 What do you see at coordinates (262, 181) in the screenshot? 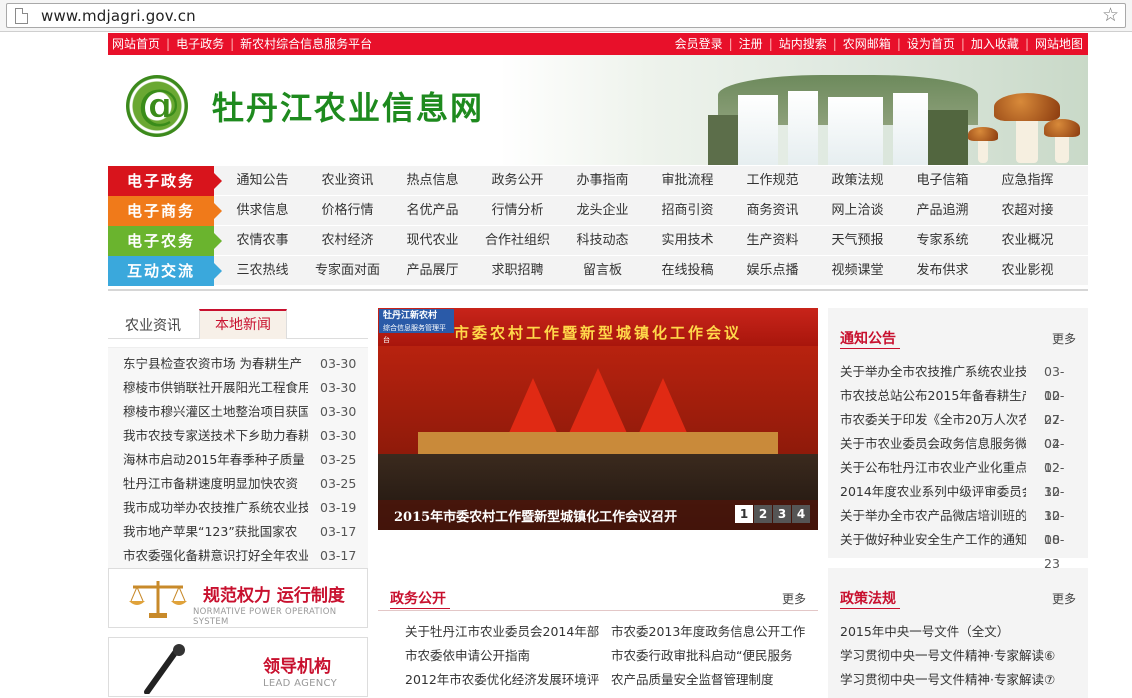
I see `nav-item: 通知公告` at bounding box center [262, 181].